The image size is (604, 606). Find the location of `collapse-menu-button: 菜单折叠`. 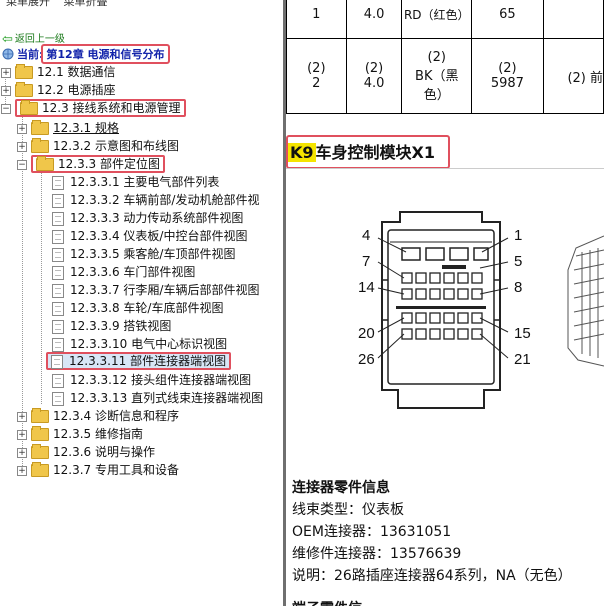

collapse-menu-button: 菜单折叠 is located at coordinates (86, 4).